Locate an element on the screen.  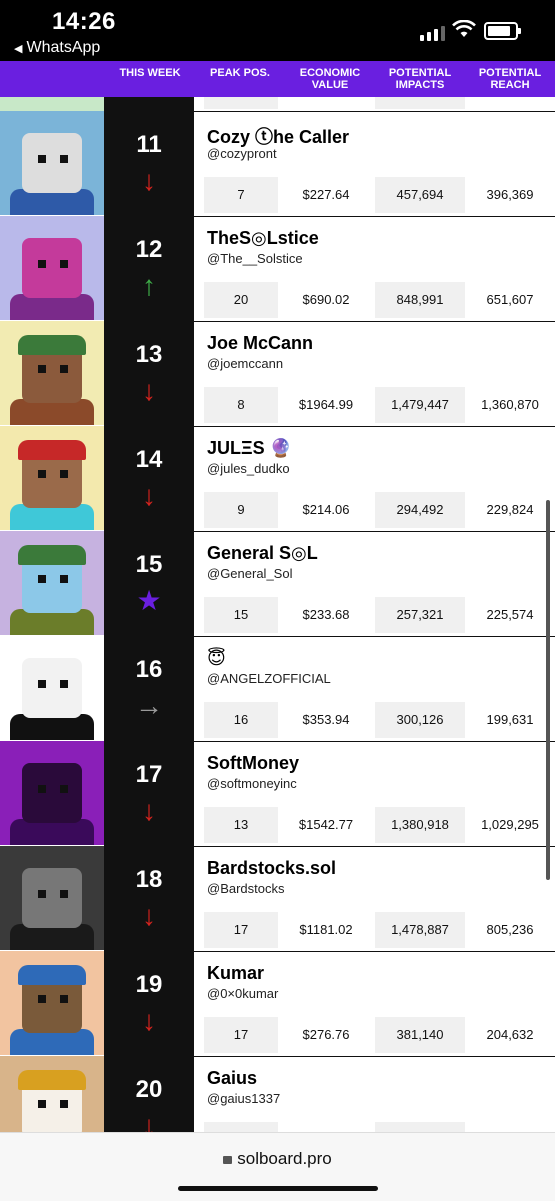
peak-position-cell: 9 is located at coordinates (241, 510).